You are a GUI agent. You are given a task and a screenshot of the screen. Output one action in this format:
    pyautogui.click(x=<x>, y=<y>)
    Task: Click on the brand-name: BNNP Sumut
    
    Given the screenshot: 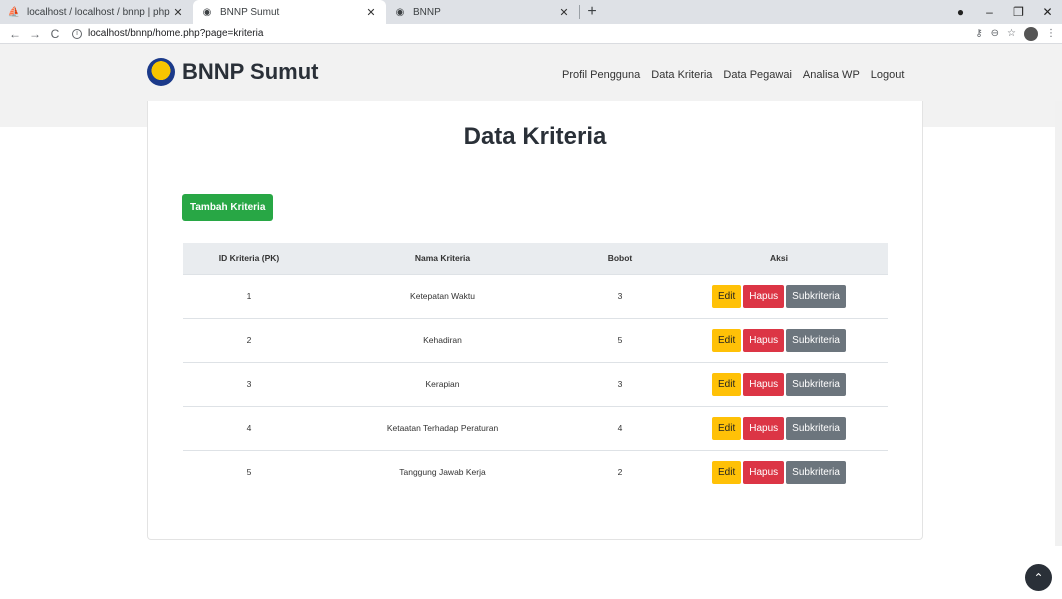 What is the action you would take?
    pyautogui.click(x=250, y=71)
    